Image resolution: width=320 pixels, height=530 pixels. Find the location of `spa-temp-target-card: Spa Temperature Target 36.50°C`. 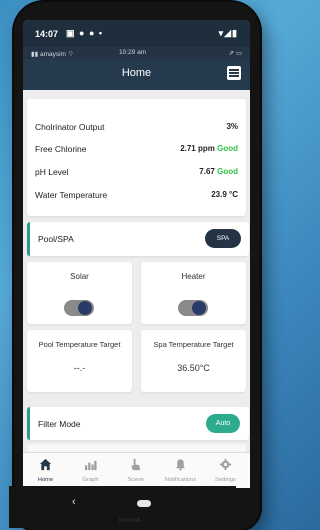

spa-temp-target-card: Spa Temperature Target 36.50°C is located at coordinates (193, 361).